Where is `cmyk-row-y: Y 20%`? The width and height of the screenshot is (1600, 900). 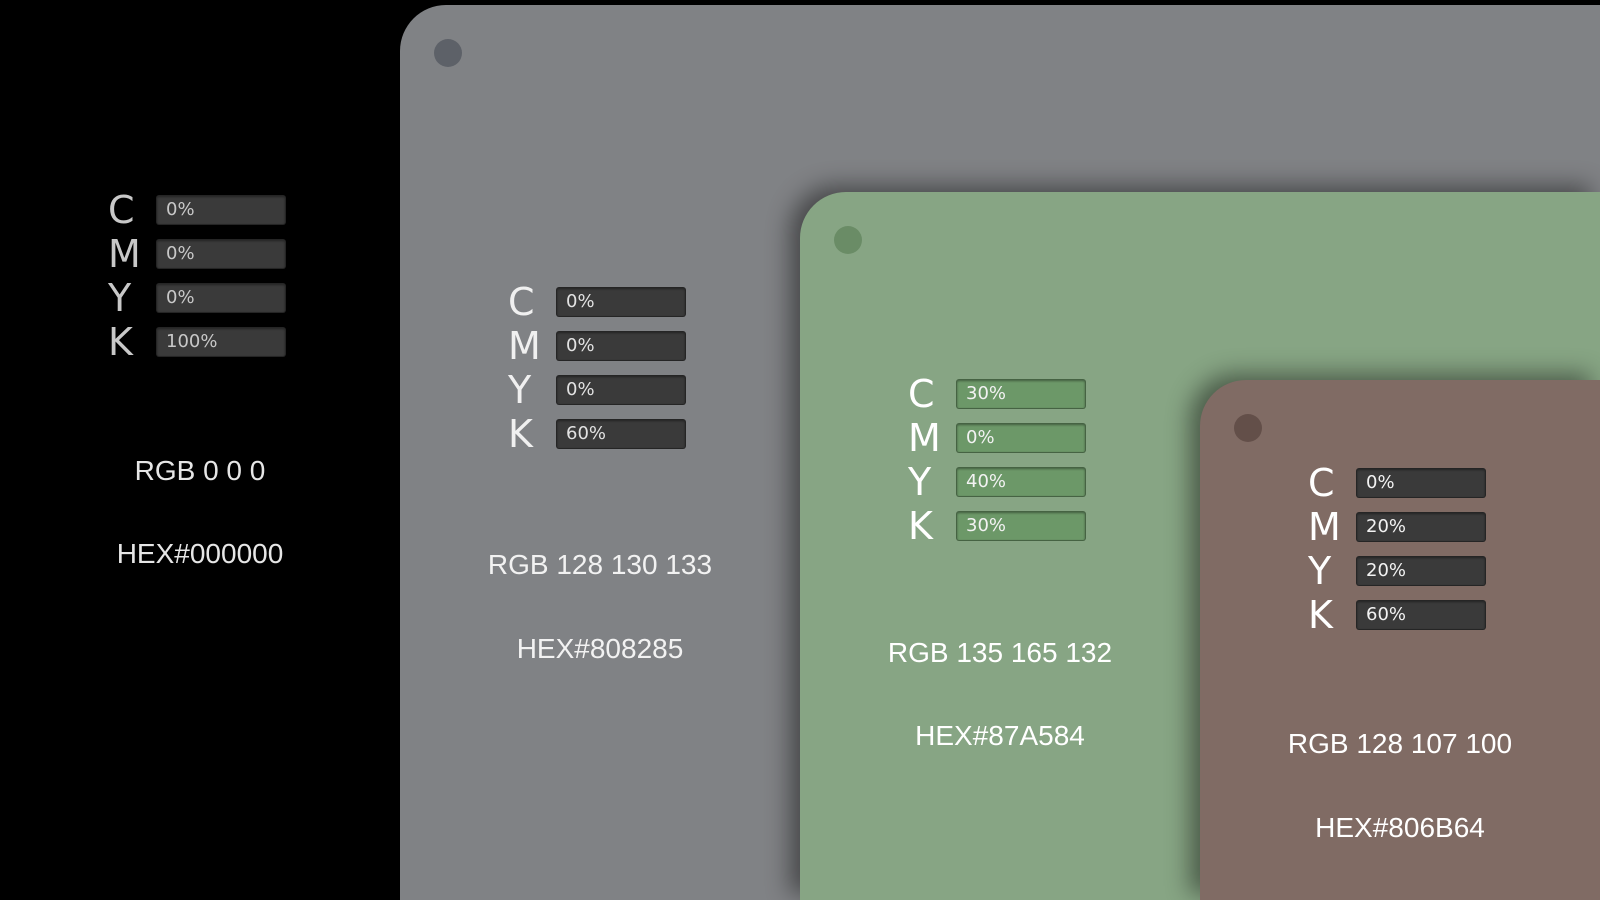 cmyk-row-y: Y 20% is located at coordinates (1397, 571).